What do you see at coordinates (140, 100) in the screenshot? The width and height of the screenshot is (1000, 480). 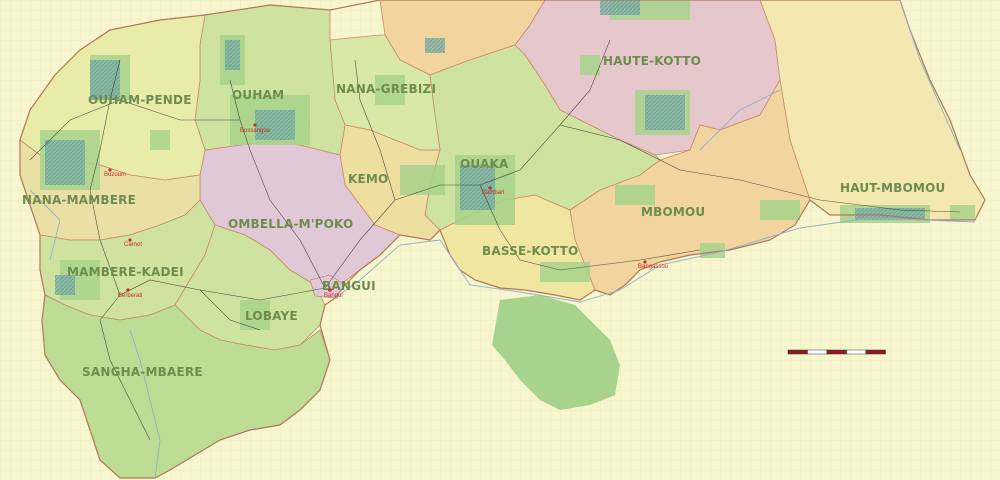 I see `label-ouham-pende: OUHAM-PENDE` at bounding box center [140, 100].